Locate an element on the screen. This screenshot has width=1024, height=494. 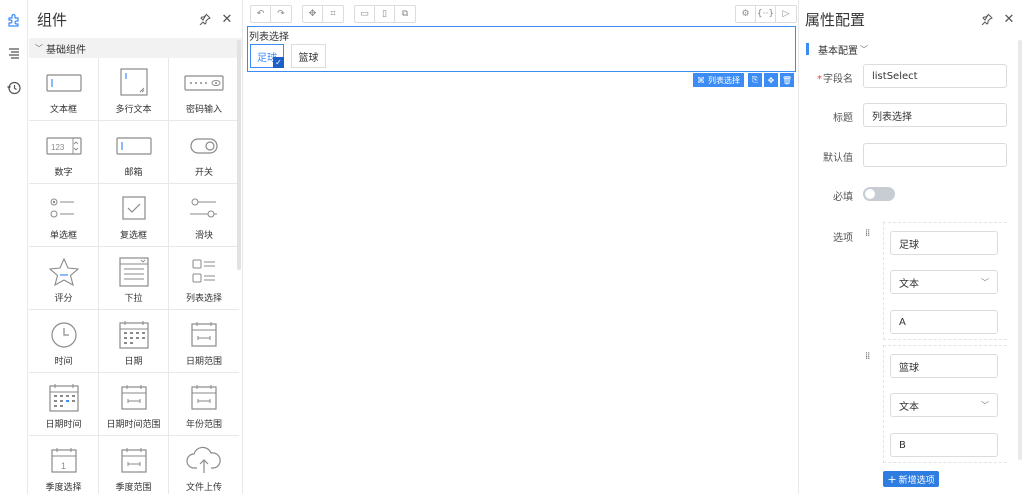
component-password: 密码输入 is located at coordinates (204, 89).